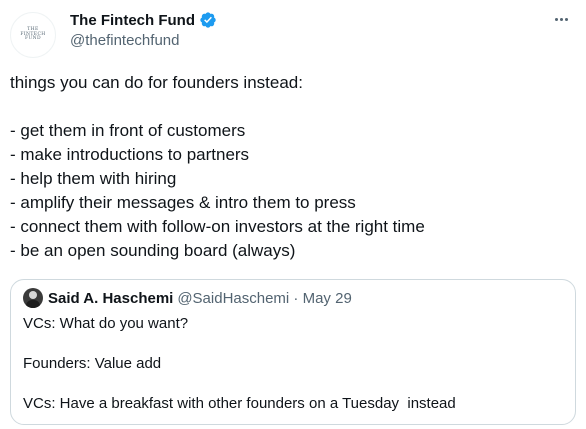  Describe the element at coordinates (143, 40) in the screenshot. I see `author-handle: @thefintechfund` at that location.